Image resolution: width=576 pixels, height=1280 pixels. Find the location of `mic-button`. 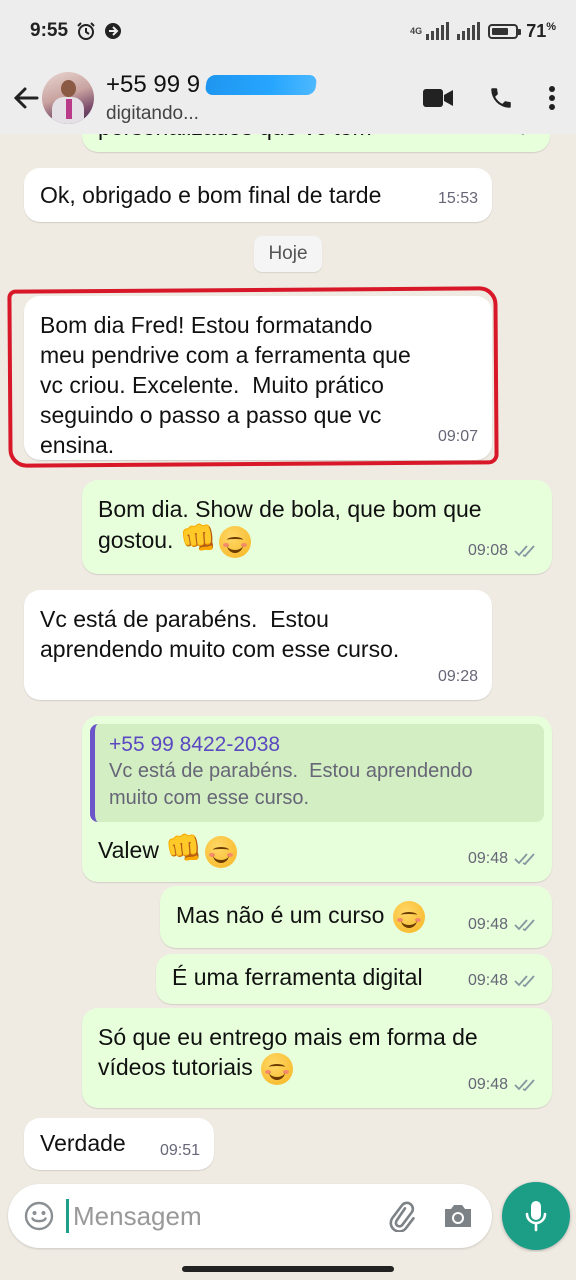

mic-button is located at coordinates (536, 1216).